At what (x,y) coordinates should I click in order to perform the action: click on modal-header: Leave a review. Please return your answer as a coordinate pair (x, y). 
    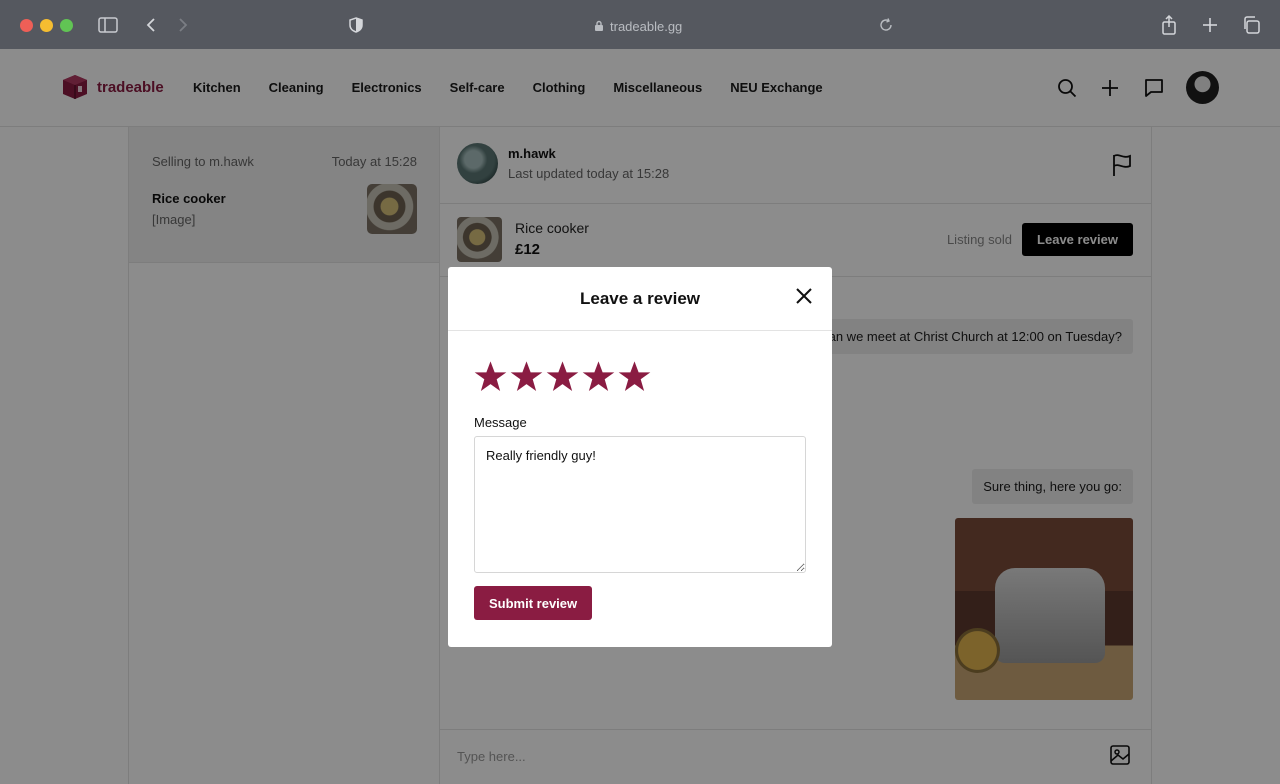
    Looking at the image, I should click on (640, 299).